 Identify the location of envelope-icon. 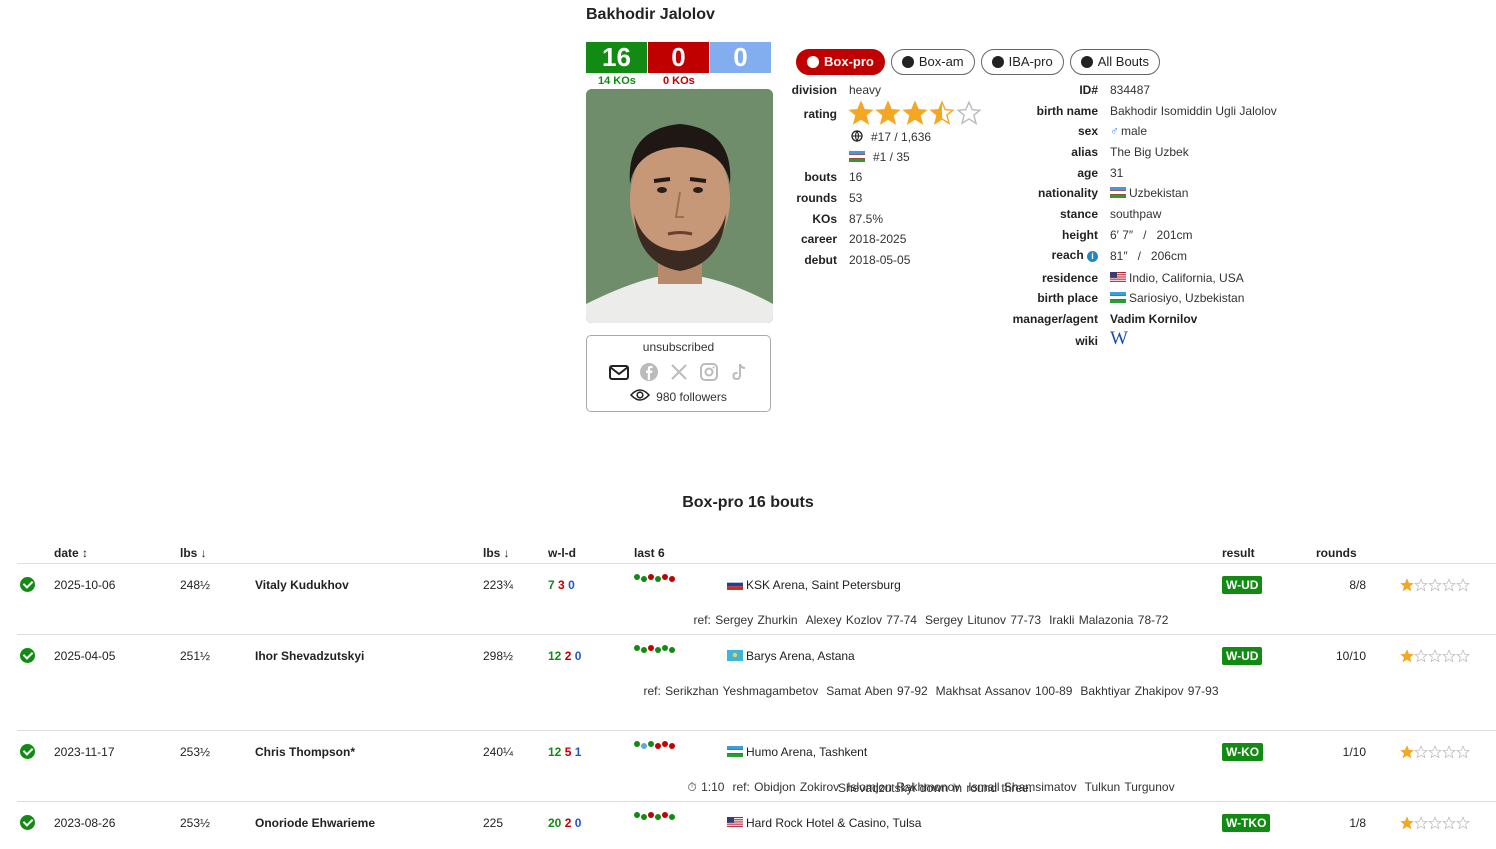
(619, 372).